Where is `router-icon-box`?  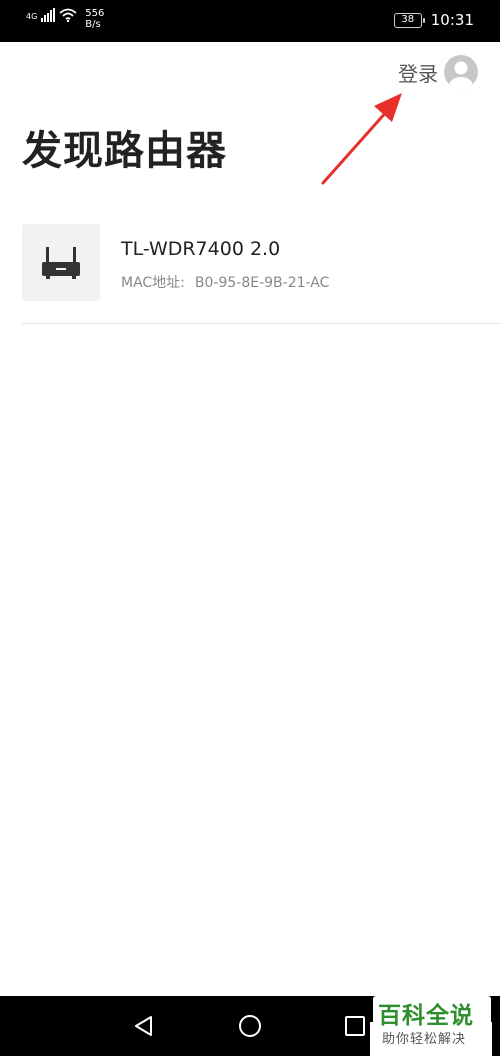
router-icon-box is located at coordinates (61, 262).